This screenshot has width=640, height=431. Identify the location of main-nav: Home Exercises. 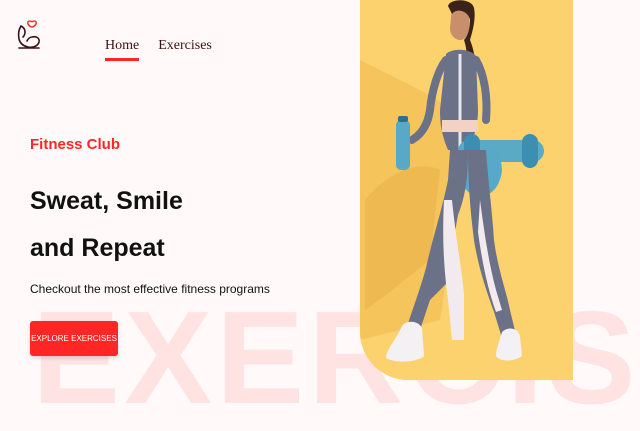
(158, 49).